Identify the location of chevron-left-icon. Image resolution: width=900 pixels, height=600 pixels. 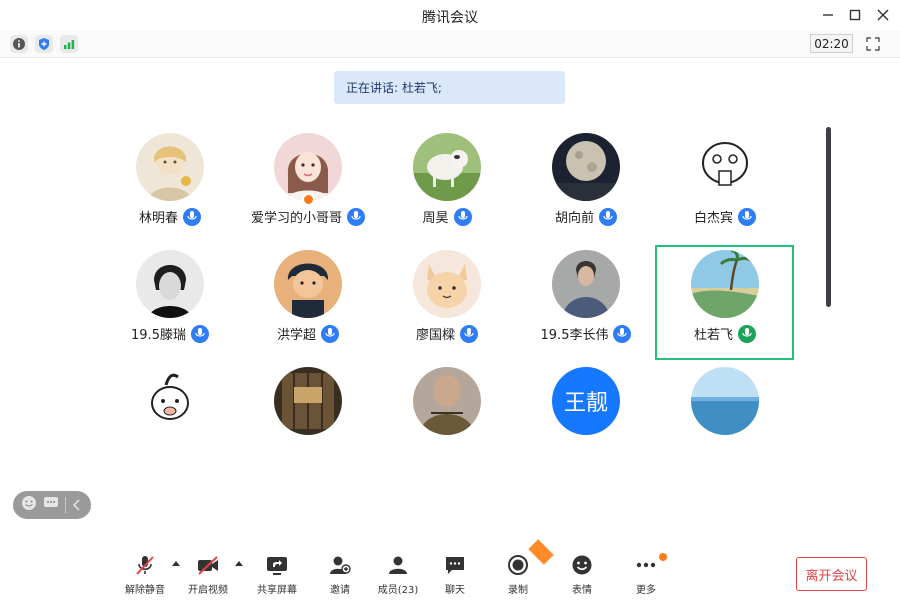
(77, 505).